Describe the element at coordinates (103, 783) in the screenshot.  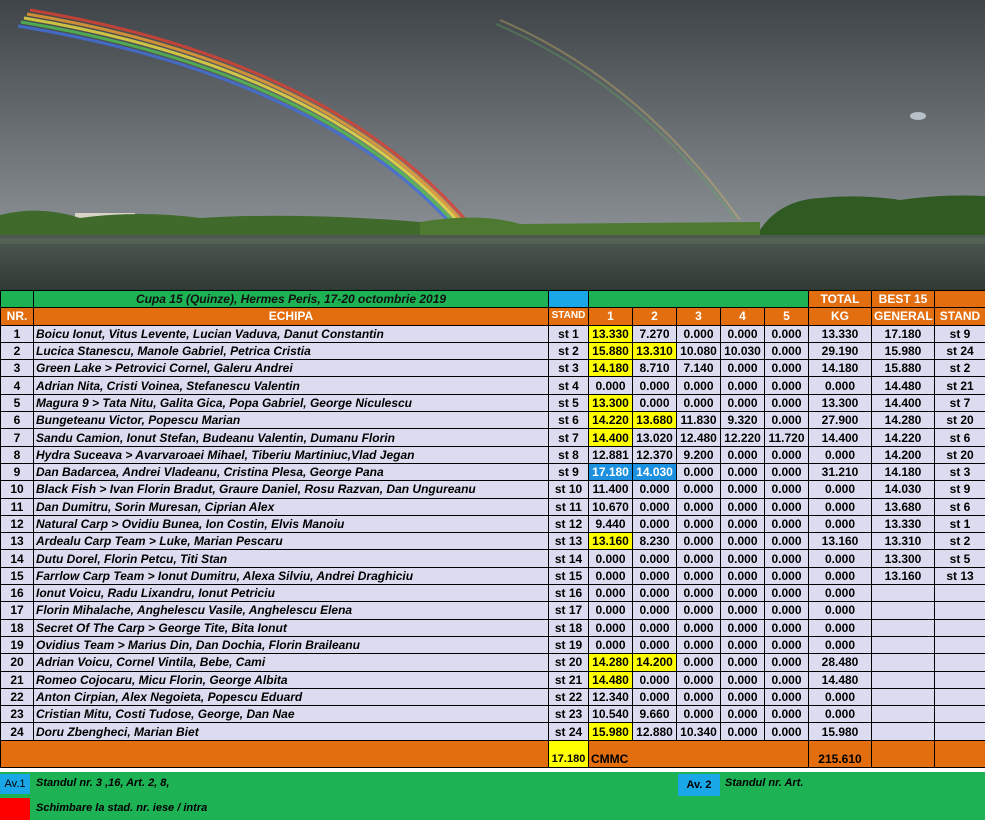
I see `av1-text: Standul nr. 3 ,16, Art. 2, 8,` at that location.